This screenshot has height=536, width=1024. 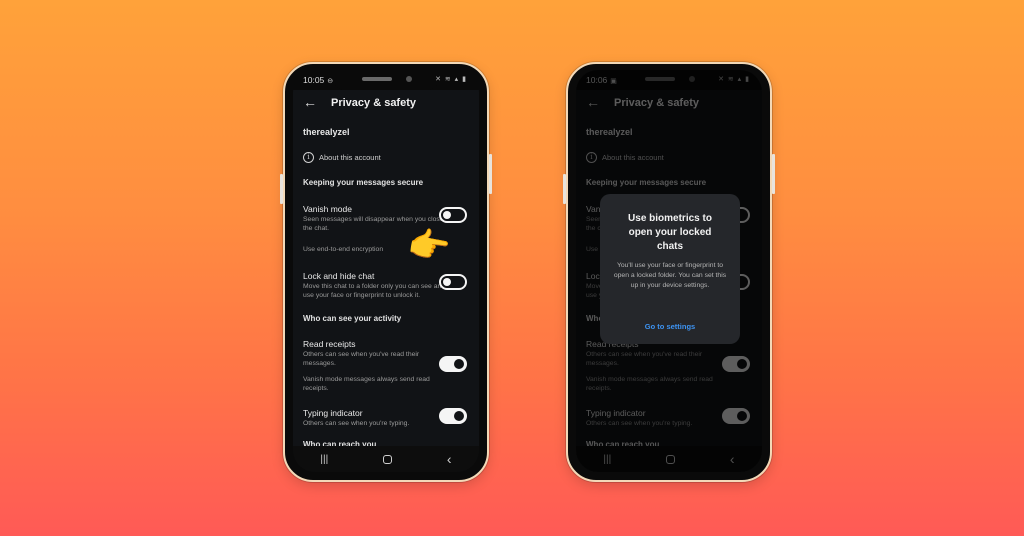 What do you see at coordinates (326, 132) in the screenshot?
I see `username: therealyzel` at bounding box center [326, 132].